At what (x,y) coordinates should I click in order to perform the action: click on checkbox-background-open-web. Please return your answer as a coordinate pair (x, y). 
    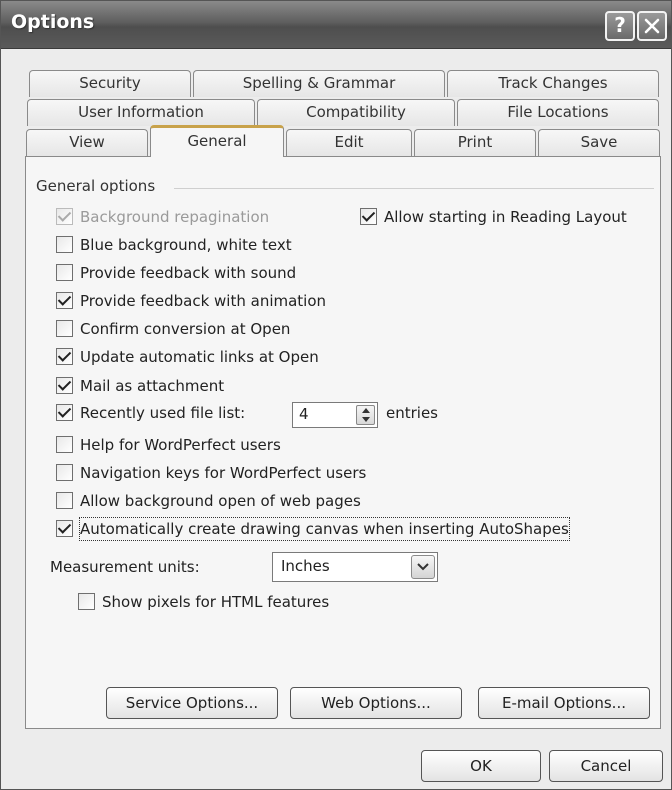
    Looking at the image, I should click on (64, 500).